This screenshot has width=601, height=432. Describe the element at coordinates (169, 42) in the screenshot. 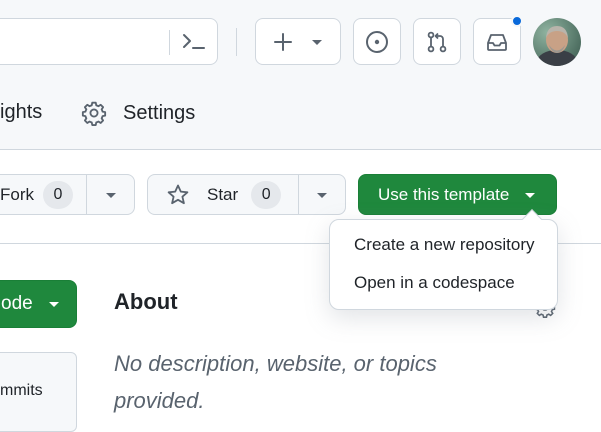

I see `search-divider` at that location.